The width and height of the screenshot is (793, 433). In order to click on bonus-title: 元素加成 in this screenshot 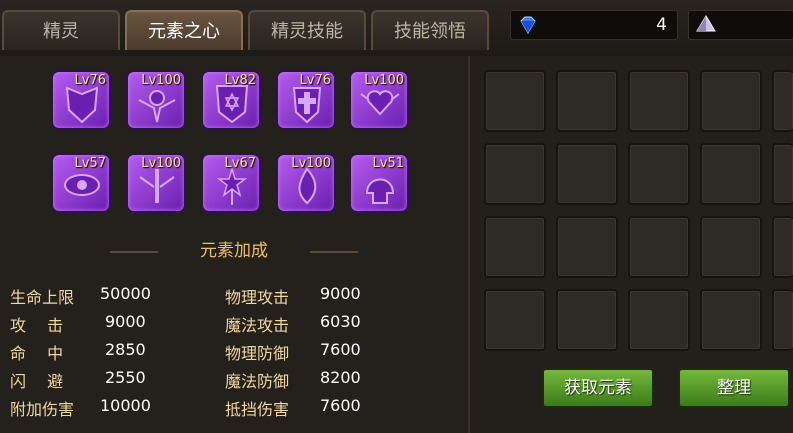, I will do `click(234, 251)`.